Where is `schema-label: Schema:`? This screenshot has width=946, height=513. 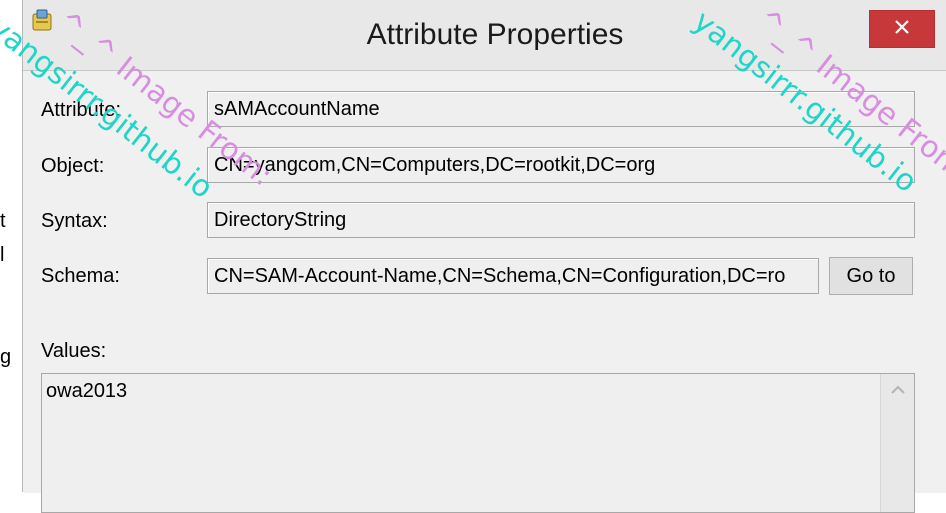 schema-label: Schema: is located at coordinates (80, 276).